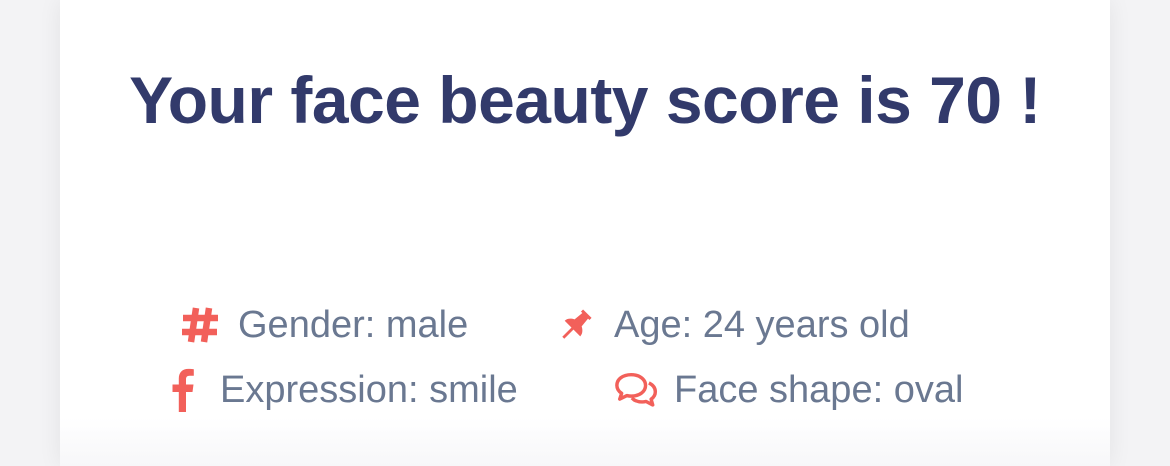  What do you see at coordinates (762, 324) in the screenshot?
I see `age-label: Age: 24 years old` at bounding box center [762, 324].